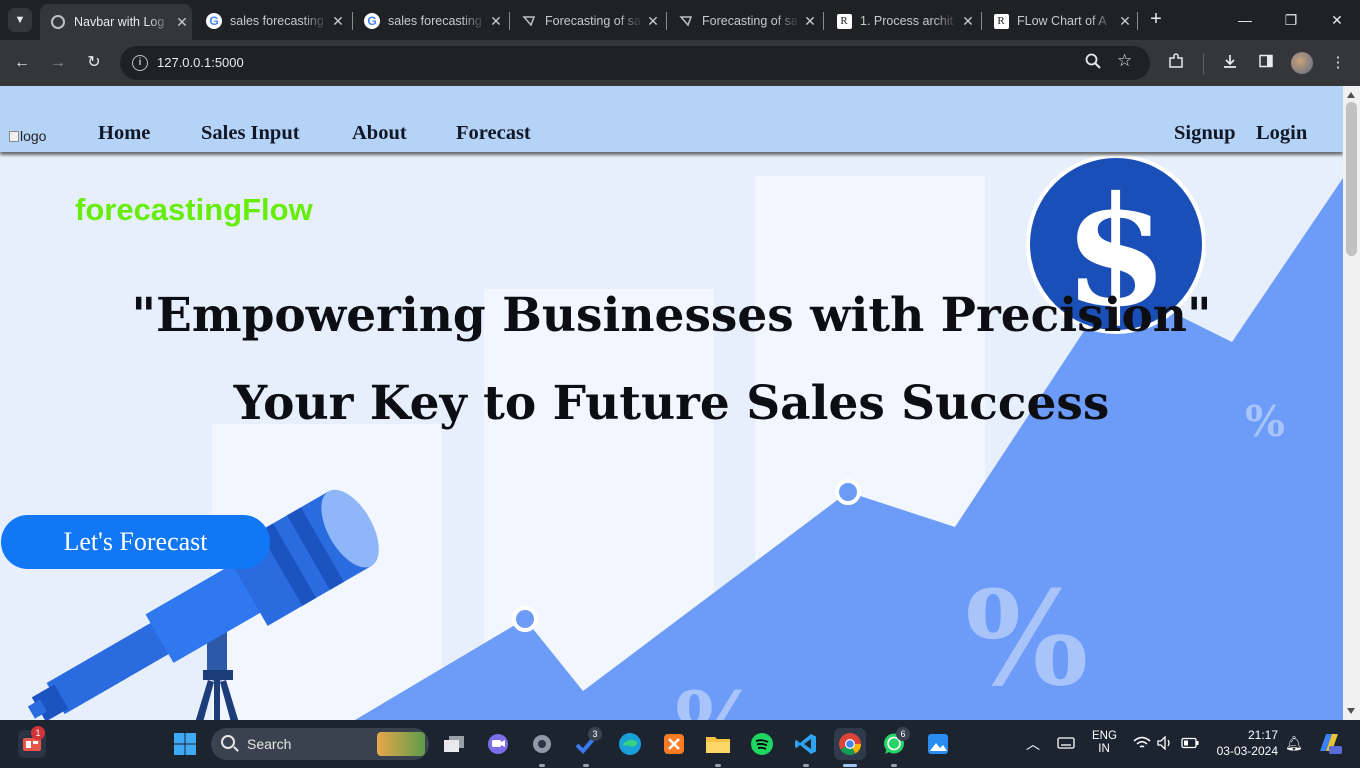 The height and width of the screenshot is (768, 1360). I want to click on xampp-icon, so click(674, 744).